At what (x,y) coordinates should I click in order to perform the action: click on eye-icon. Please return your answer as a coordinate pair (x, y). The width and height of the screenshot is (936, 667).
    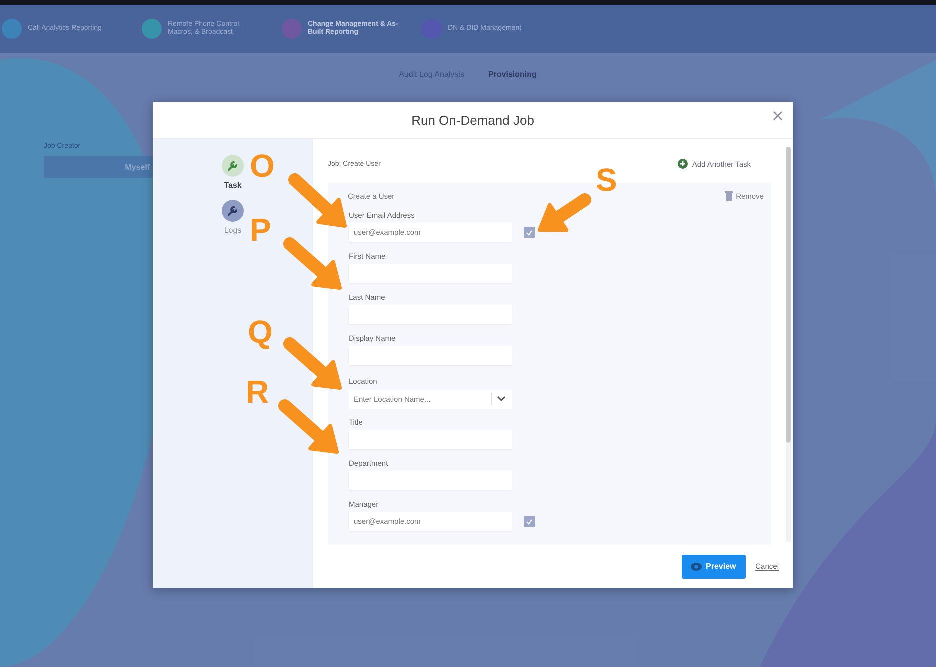
    Looking at the image, I should click on (696, 566).